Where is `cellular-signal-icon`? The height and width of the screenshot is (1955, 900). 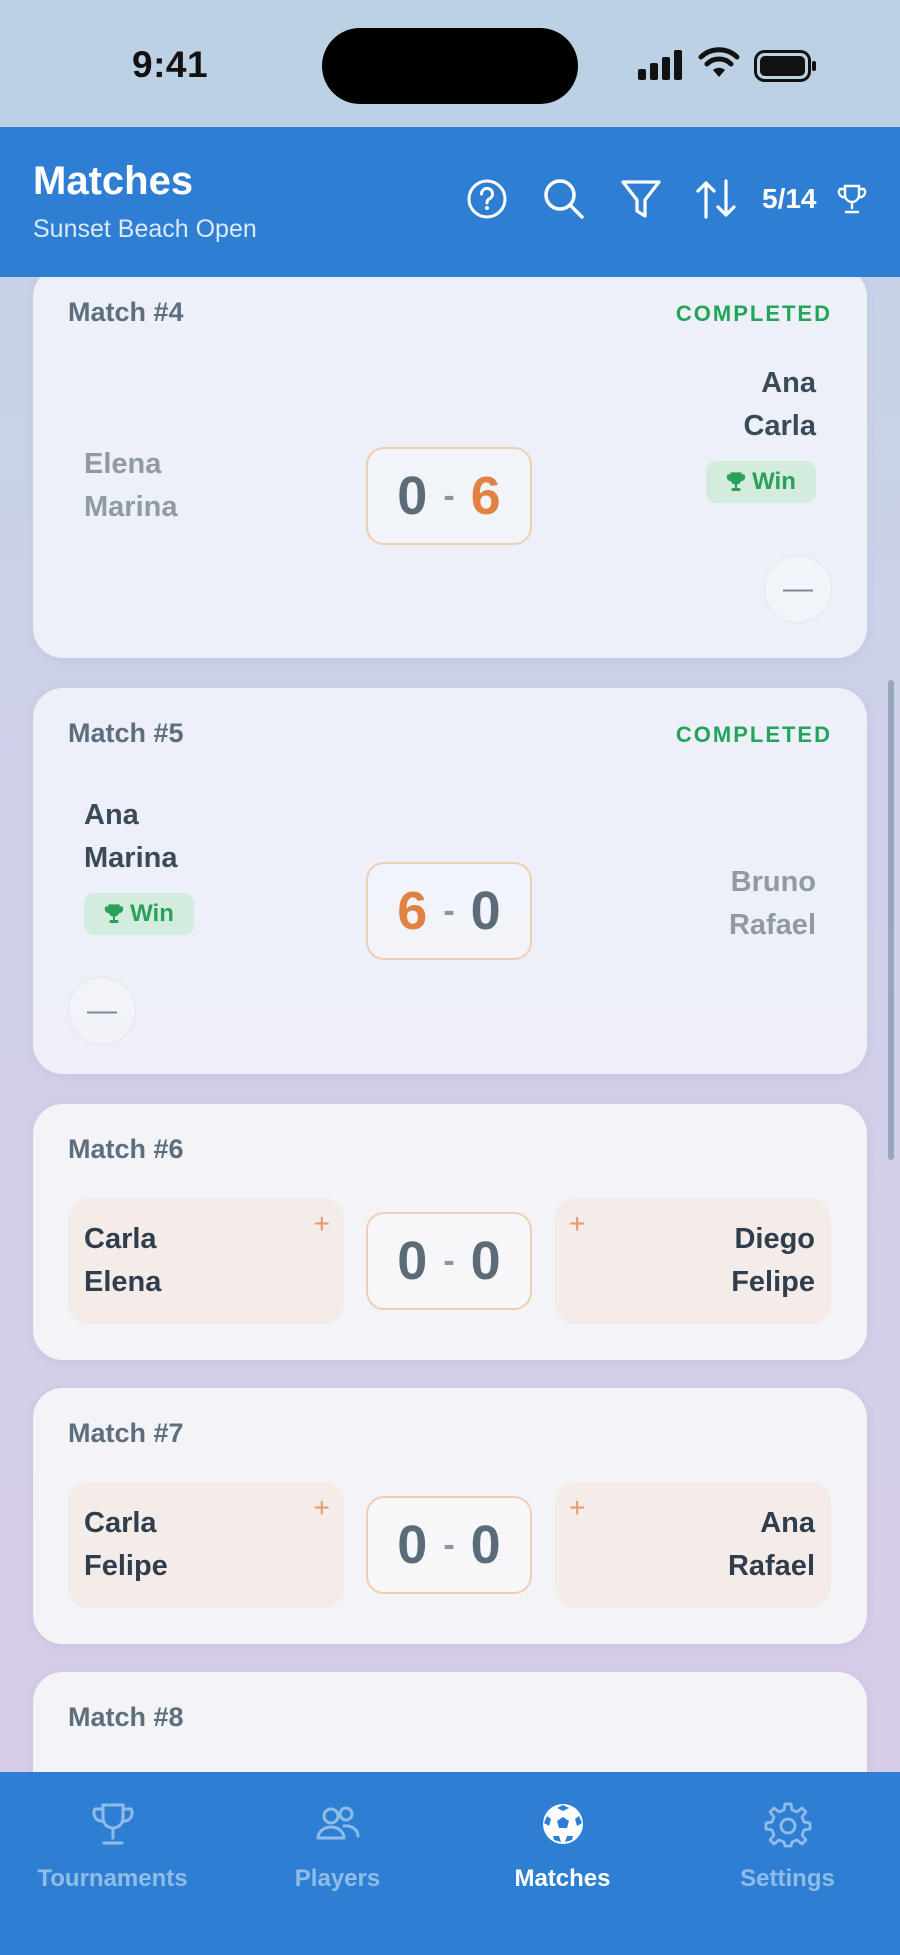 cellular-signal-icon is located at coordinates (661, 65).